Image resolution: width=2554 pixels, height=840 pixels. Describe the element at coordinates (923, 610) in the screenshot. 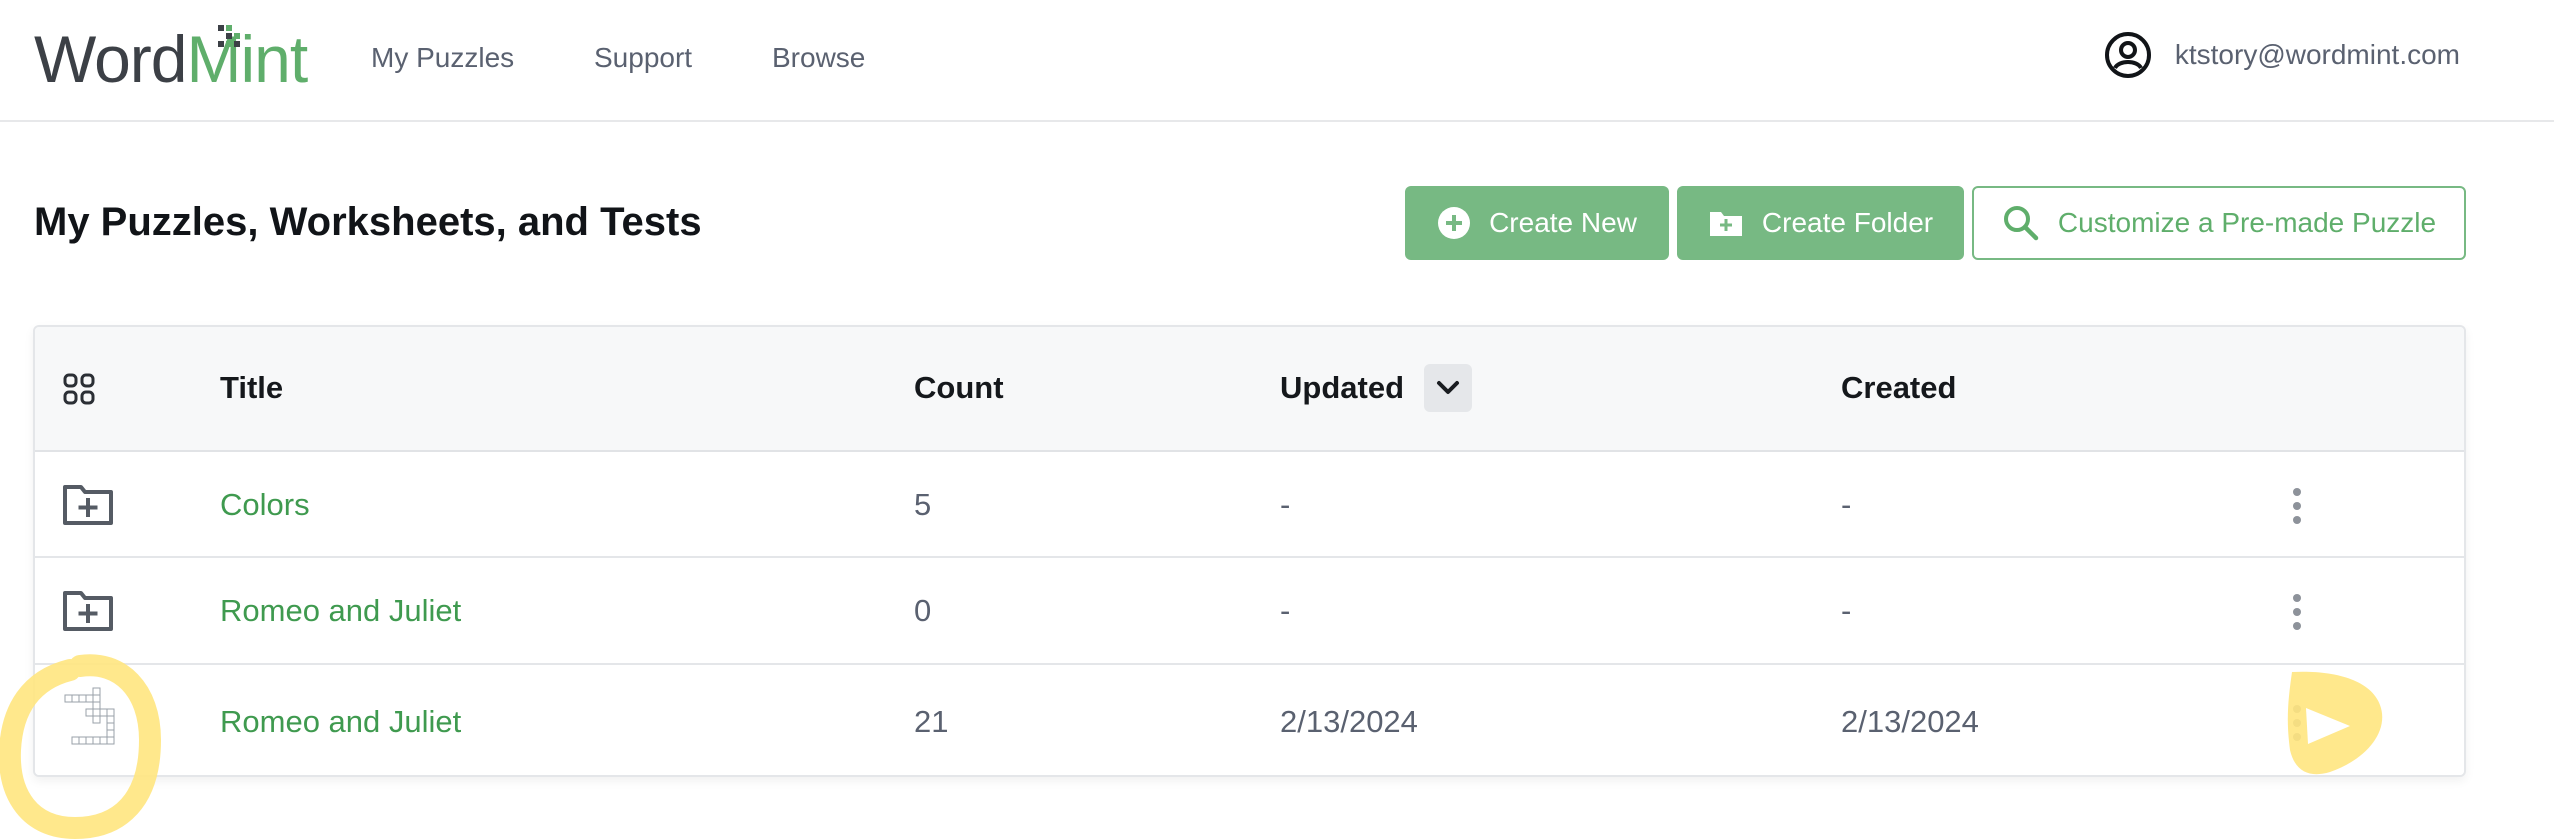

I see `row-count: 0` at that location.